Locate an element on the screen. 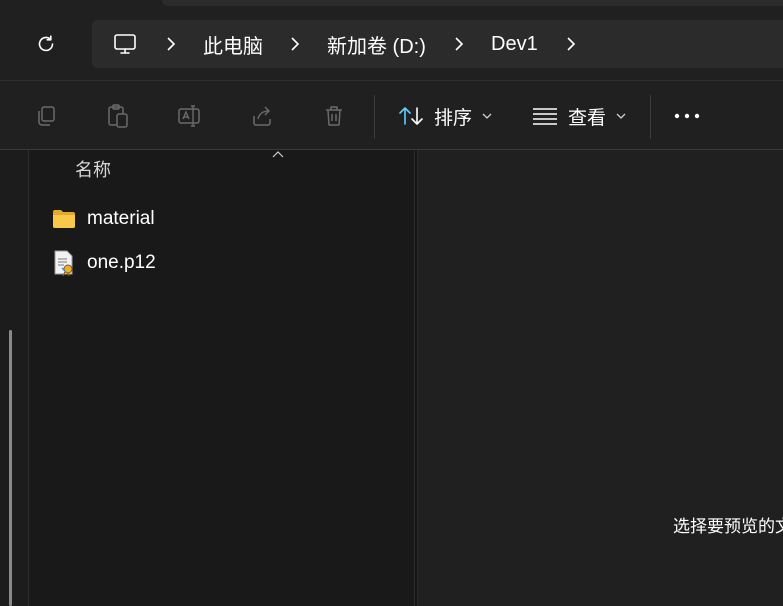  share-button is located at coordinates (262, 116).